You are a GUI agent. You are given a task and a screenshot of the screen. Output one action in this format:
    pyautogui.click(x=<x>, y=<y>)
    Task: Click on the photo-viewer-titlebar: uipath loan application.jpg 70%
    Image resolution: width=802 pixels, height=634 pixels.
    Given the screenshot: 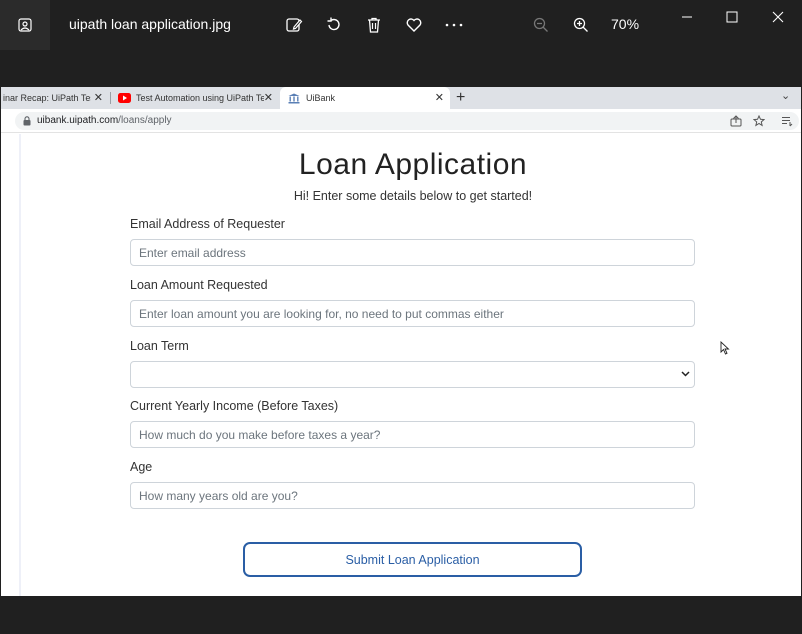 What is the action you would take?
    pyautogui.click(x=401, y=25)
    